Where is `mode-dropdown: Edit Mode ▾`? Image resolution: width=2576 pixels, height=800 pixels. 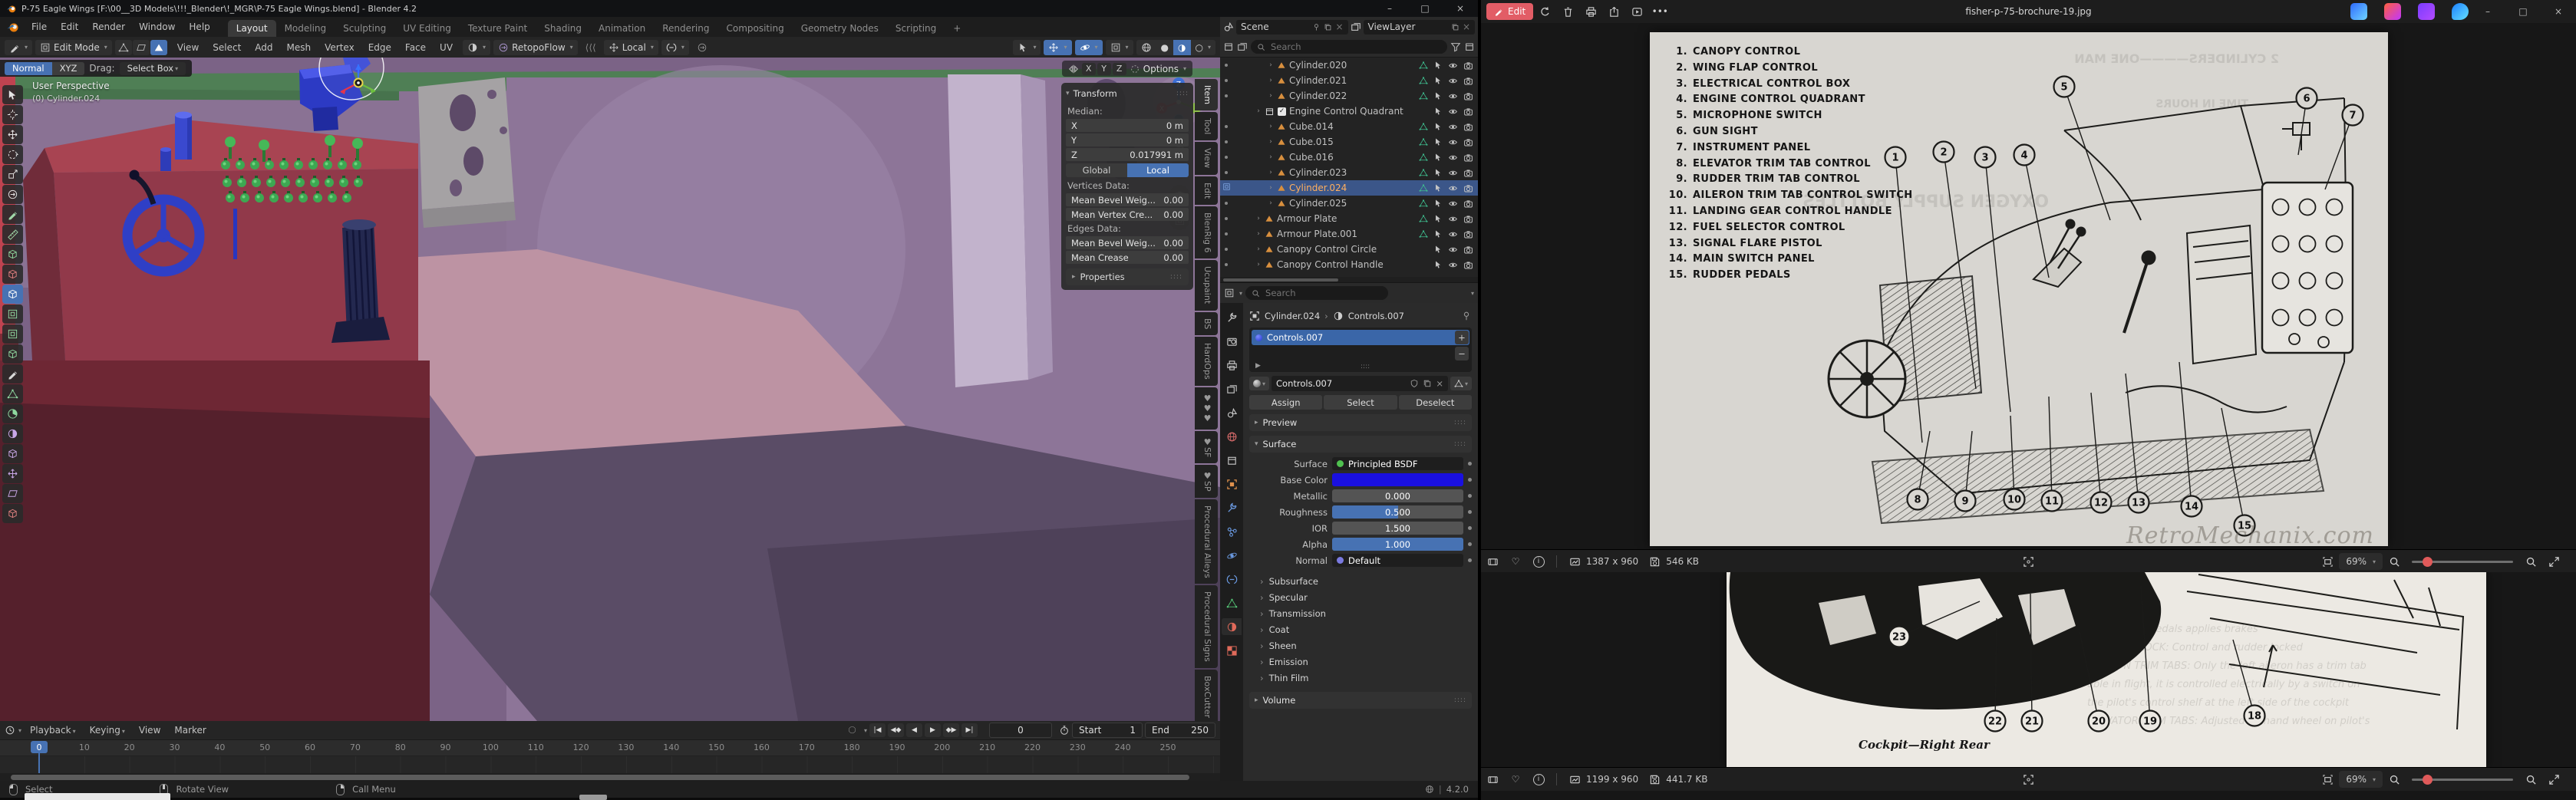 mode-dropdown: Edit Mode ▾ is located at coordinates (73, 47).